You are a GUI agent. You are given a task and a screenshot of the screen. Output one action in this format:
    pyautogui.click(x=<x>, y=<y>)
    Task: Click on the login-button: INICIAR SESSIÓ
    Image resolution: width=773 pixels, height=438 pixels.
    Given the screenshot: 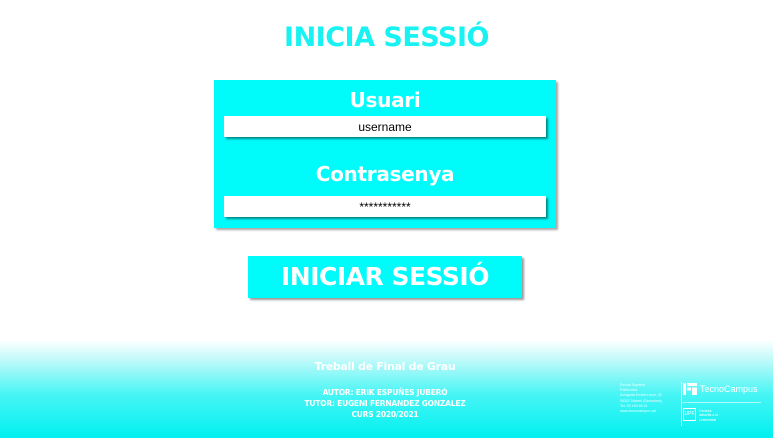 What is the action you would take?
    pyautogui.click(x=385, y=277)
    